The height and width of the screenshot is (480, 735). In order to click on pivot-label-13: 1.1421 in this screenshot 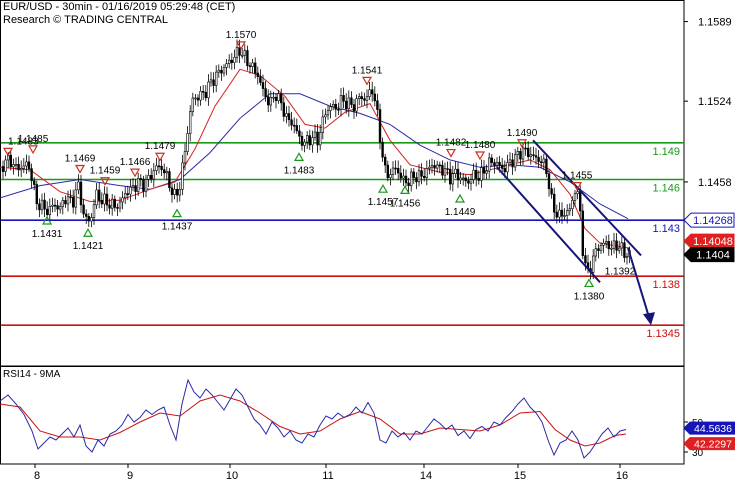, I will do `click(88, 246)`.